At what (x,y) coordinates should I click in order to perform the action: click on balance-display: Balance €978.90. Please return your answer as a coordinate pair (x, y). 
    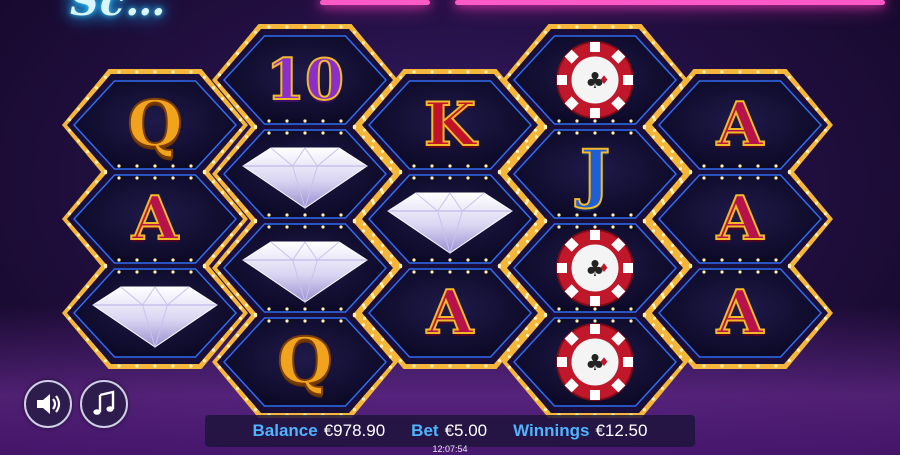
    Looking at the image, I should click on (319, 431).